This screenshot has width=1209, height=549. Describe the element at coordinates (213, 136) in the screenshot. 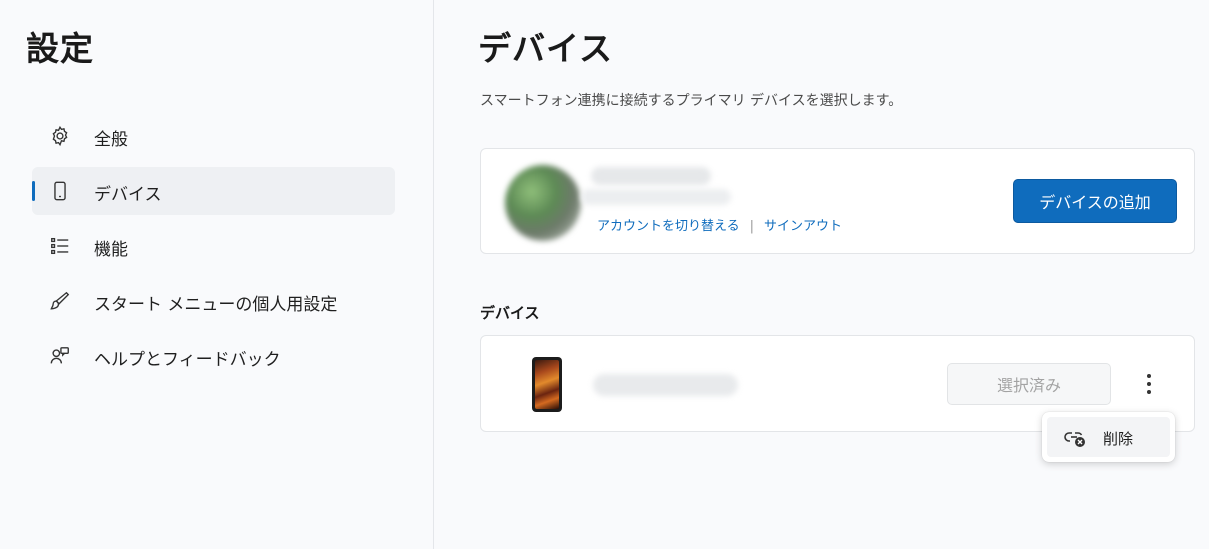

I see `sidebar-item-general: 全般` at that location.